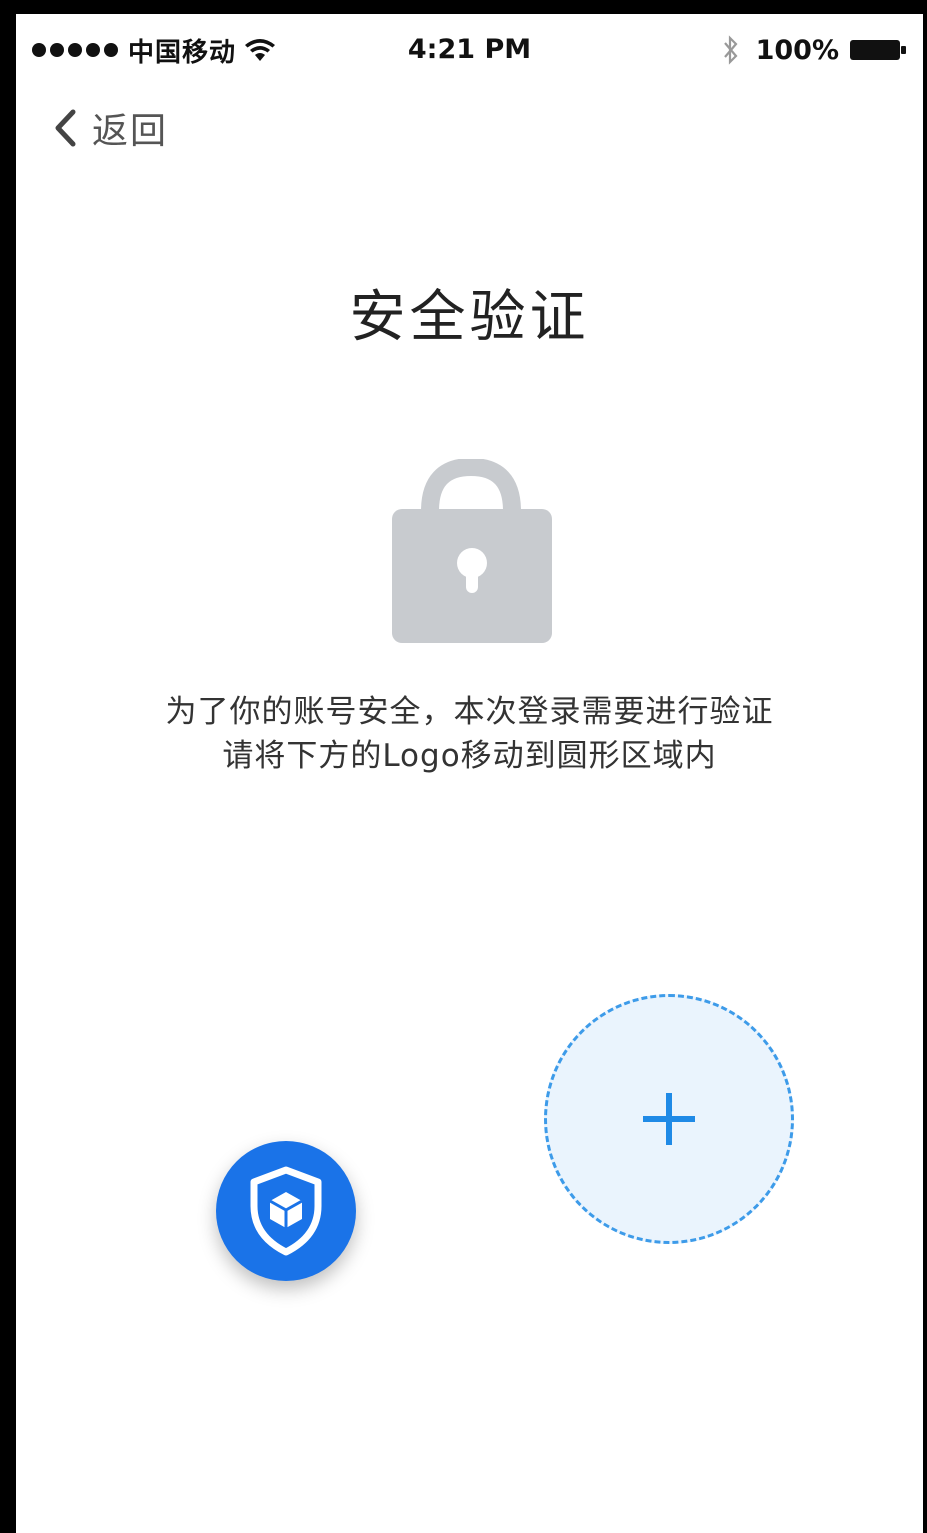 The width and height of the screenshot is (927, 1533). Describe the element at coordinates (469, 756) in the screenshot. I see `instruction-line-2: 请将下方的Logo移动到圆形区域内` at that location.